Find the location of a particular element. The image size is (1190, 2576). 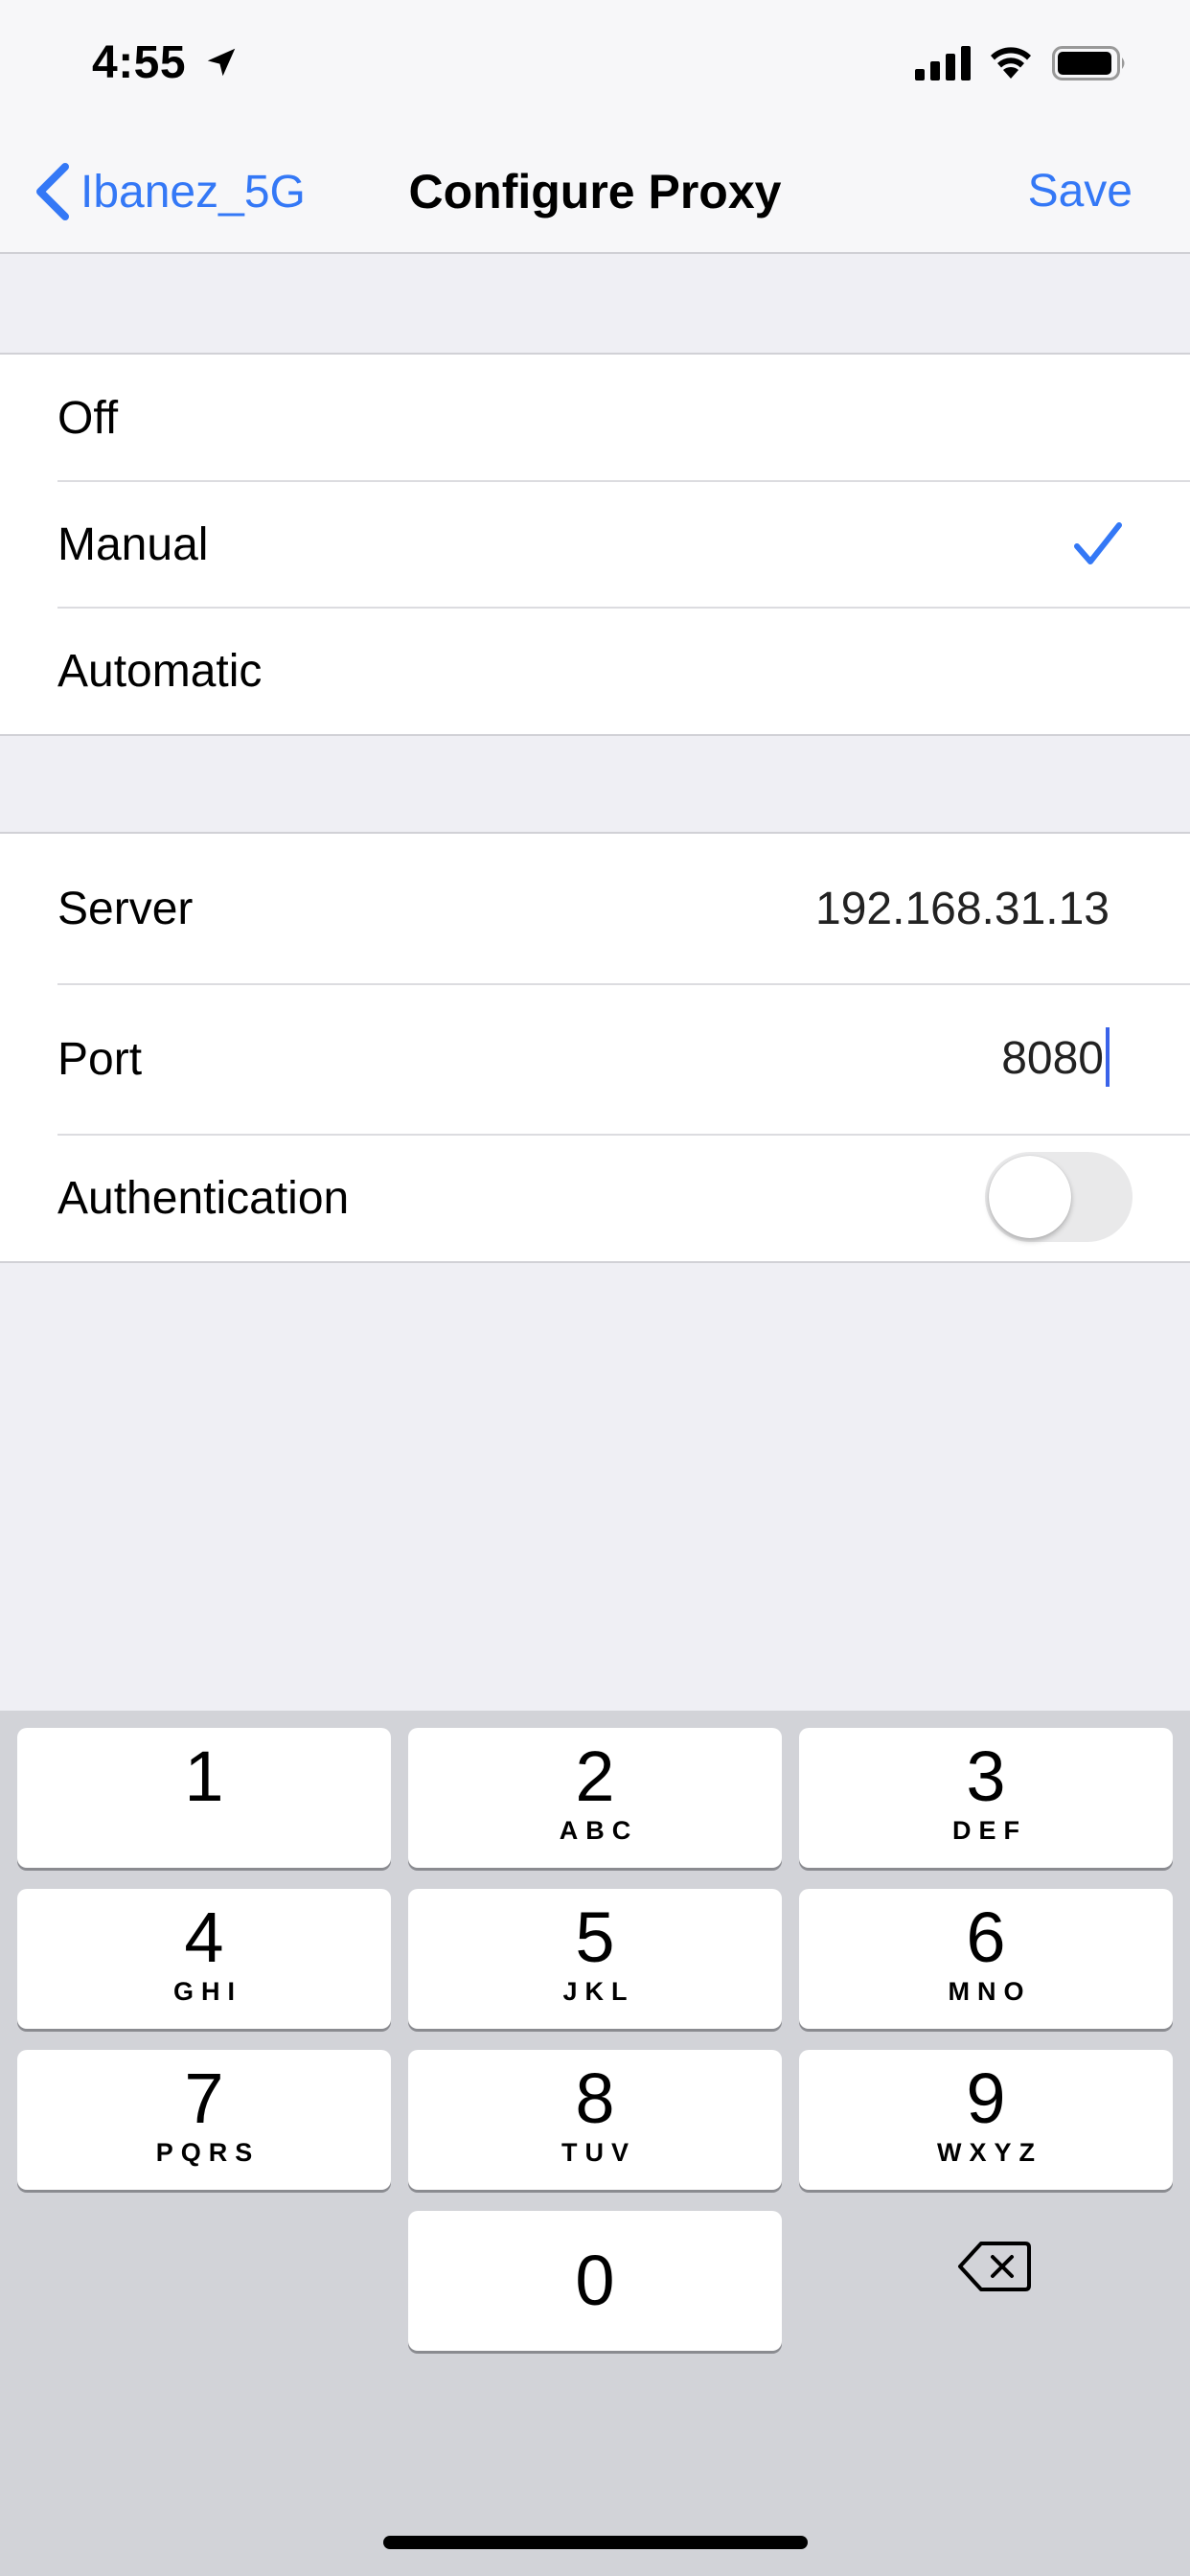

port-value: 8080 is located at coordinates (1052, 1058).